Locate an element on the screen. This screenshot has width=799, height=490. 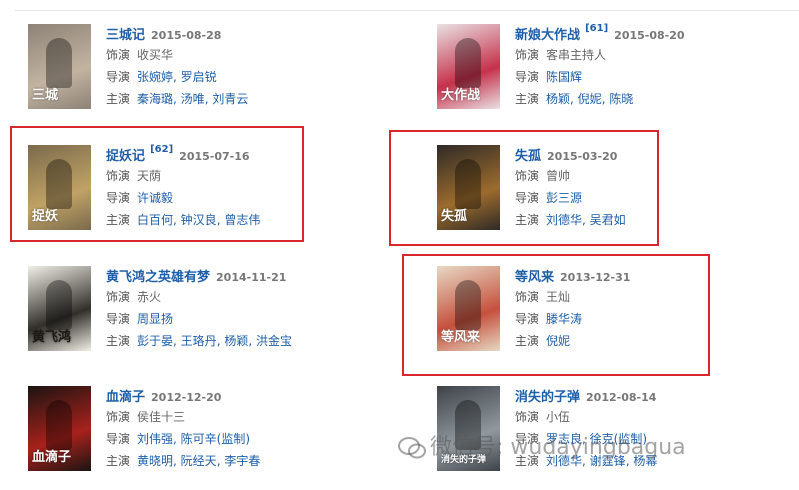
rating-badge: [61] is located at coordinates (596, 28).